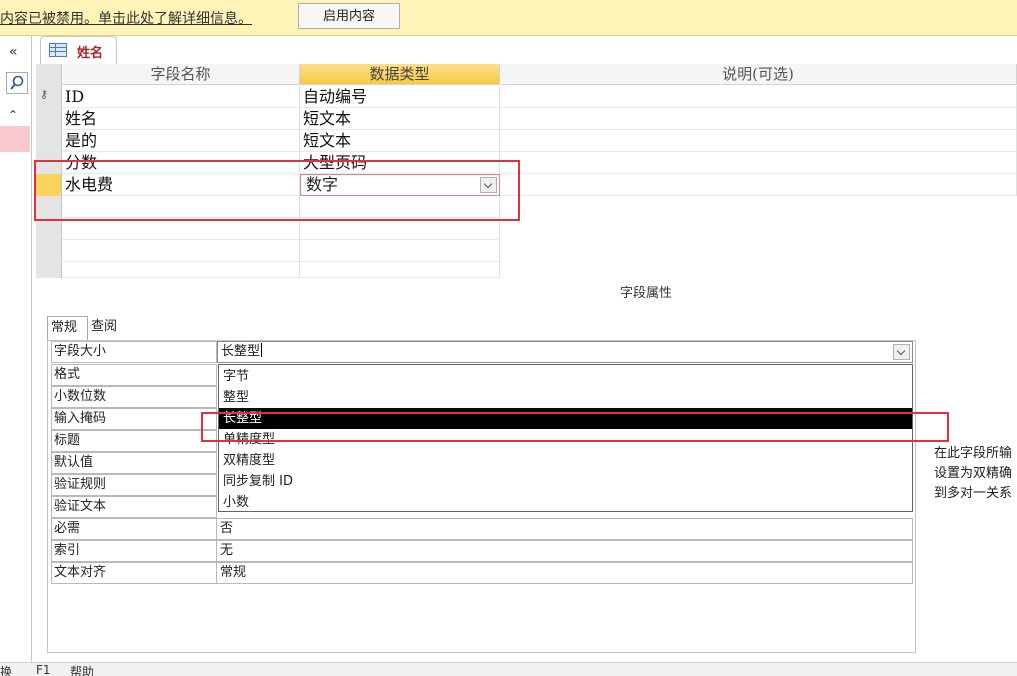  What do you see at coordinates (43, 669) in the screenshot?
I see `status-key: F1` at bounding box center [43, 669].